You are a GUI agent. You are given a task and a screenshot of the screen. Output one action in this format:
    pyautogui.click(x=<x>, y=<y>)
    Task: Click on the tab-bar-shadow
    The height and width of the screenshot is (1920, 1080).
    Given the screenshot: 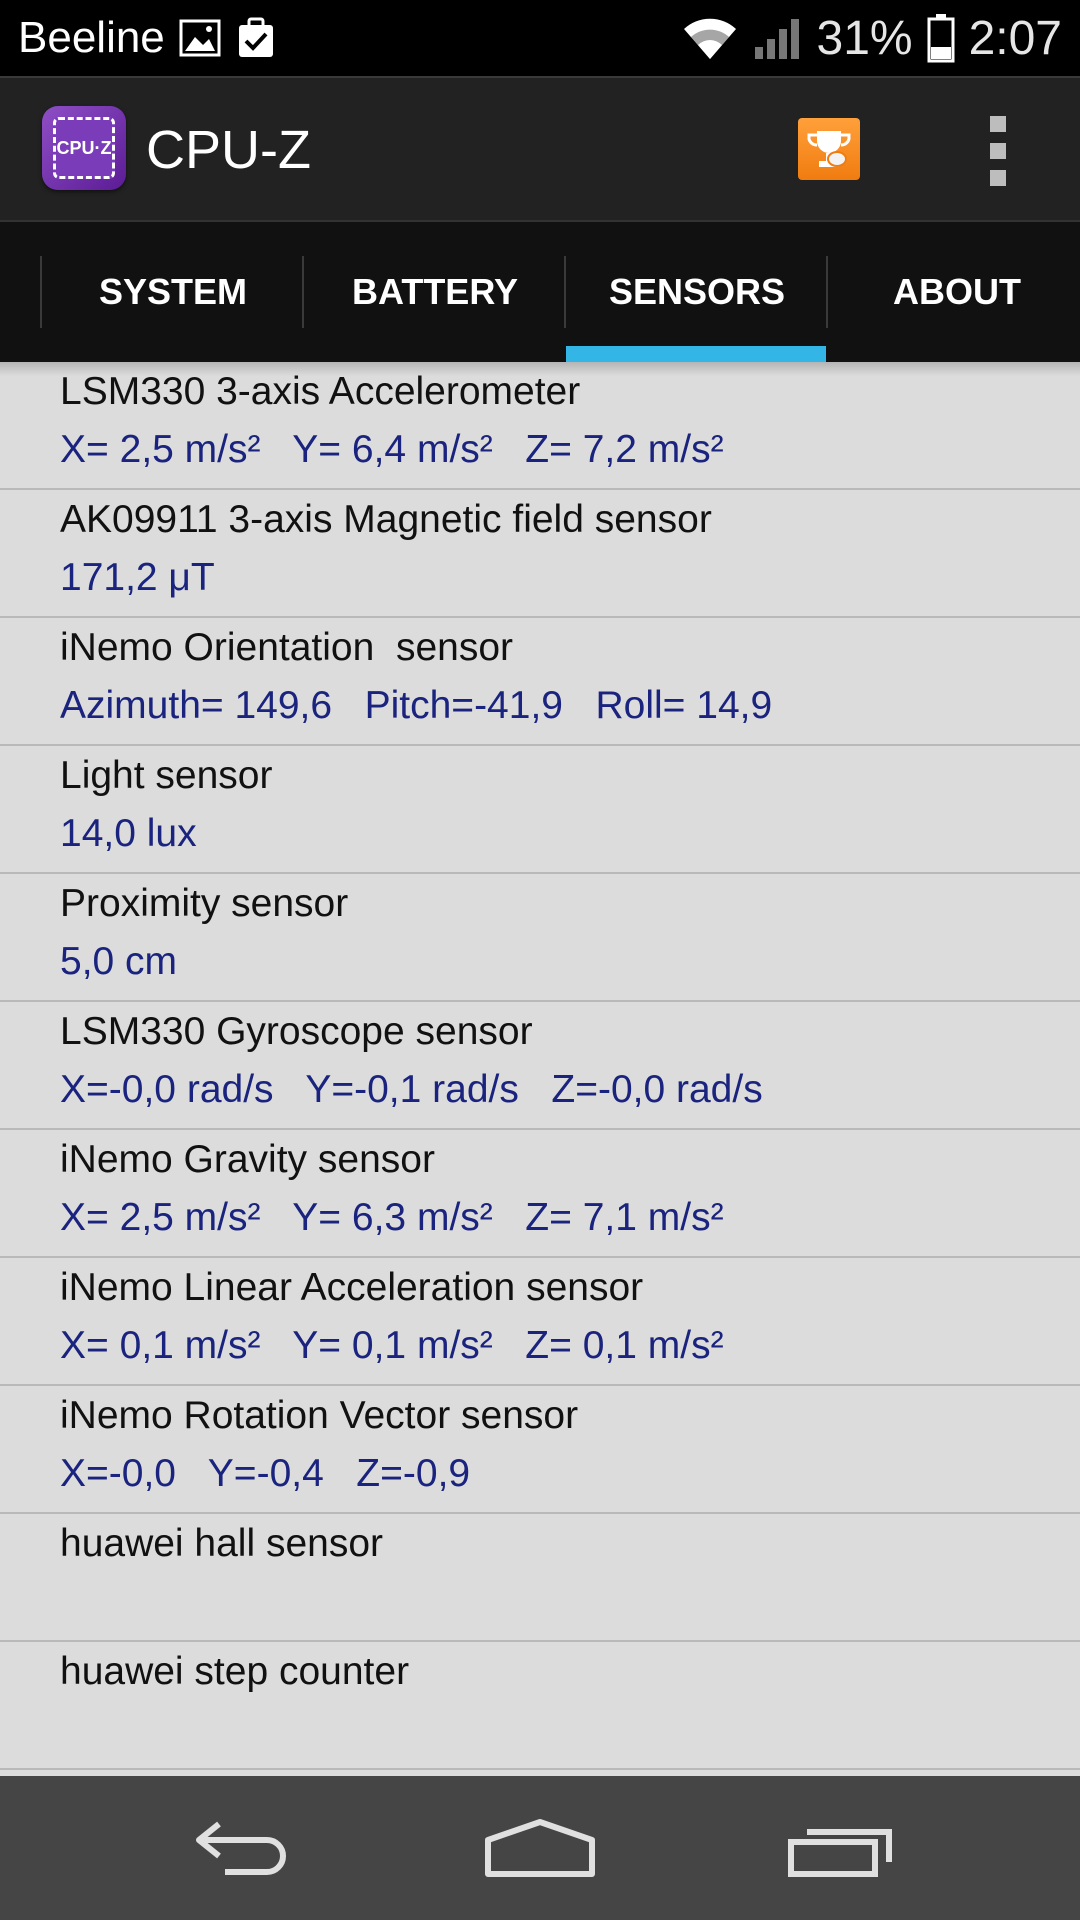 What is the action you would take?
    pyautogui.click(x=540, y=369)
    